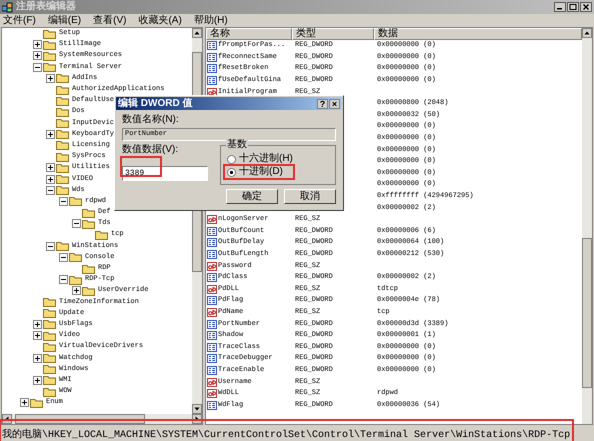  I want to click on status-path: 我的电脑\HKEY_LOCAL_MACHINE\SYSTEM\CurrentControlSet\Control\Terminal Server\WinStations\RDP-Tcp, so click(286, 435).